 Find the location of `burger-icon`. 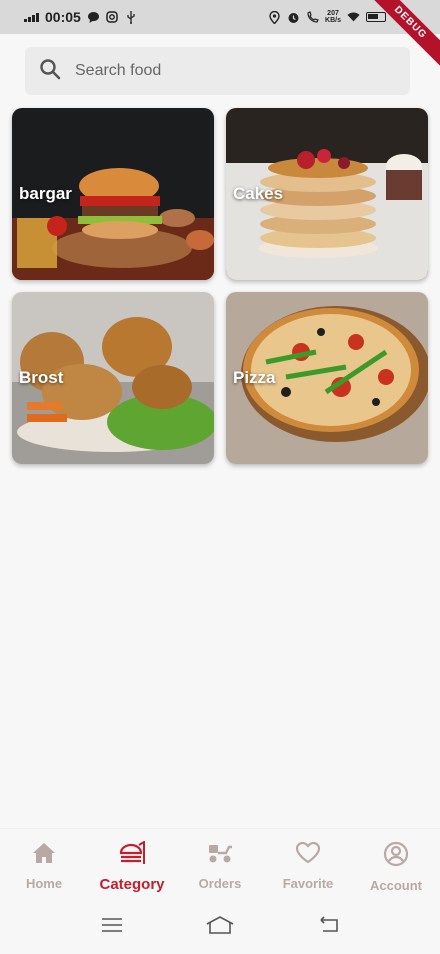

burger-icon is located at coordinates (132, 856).